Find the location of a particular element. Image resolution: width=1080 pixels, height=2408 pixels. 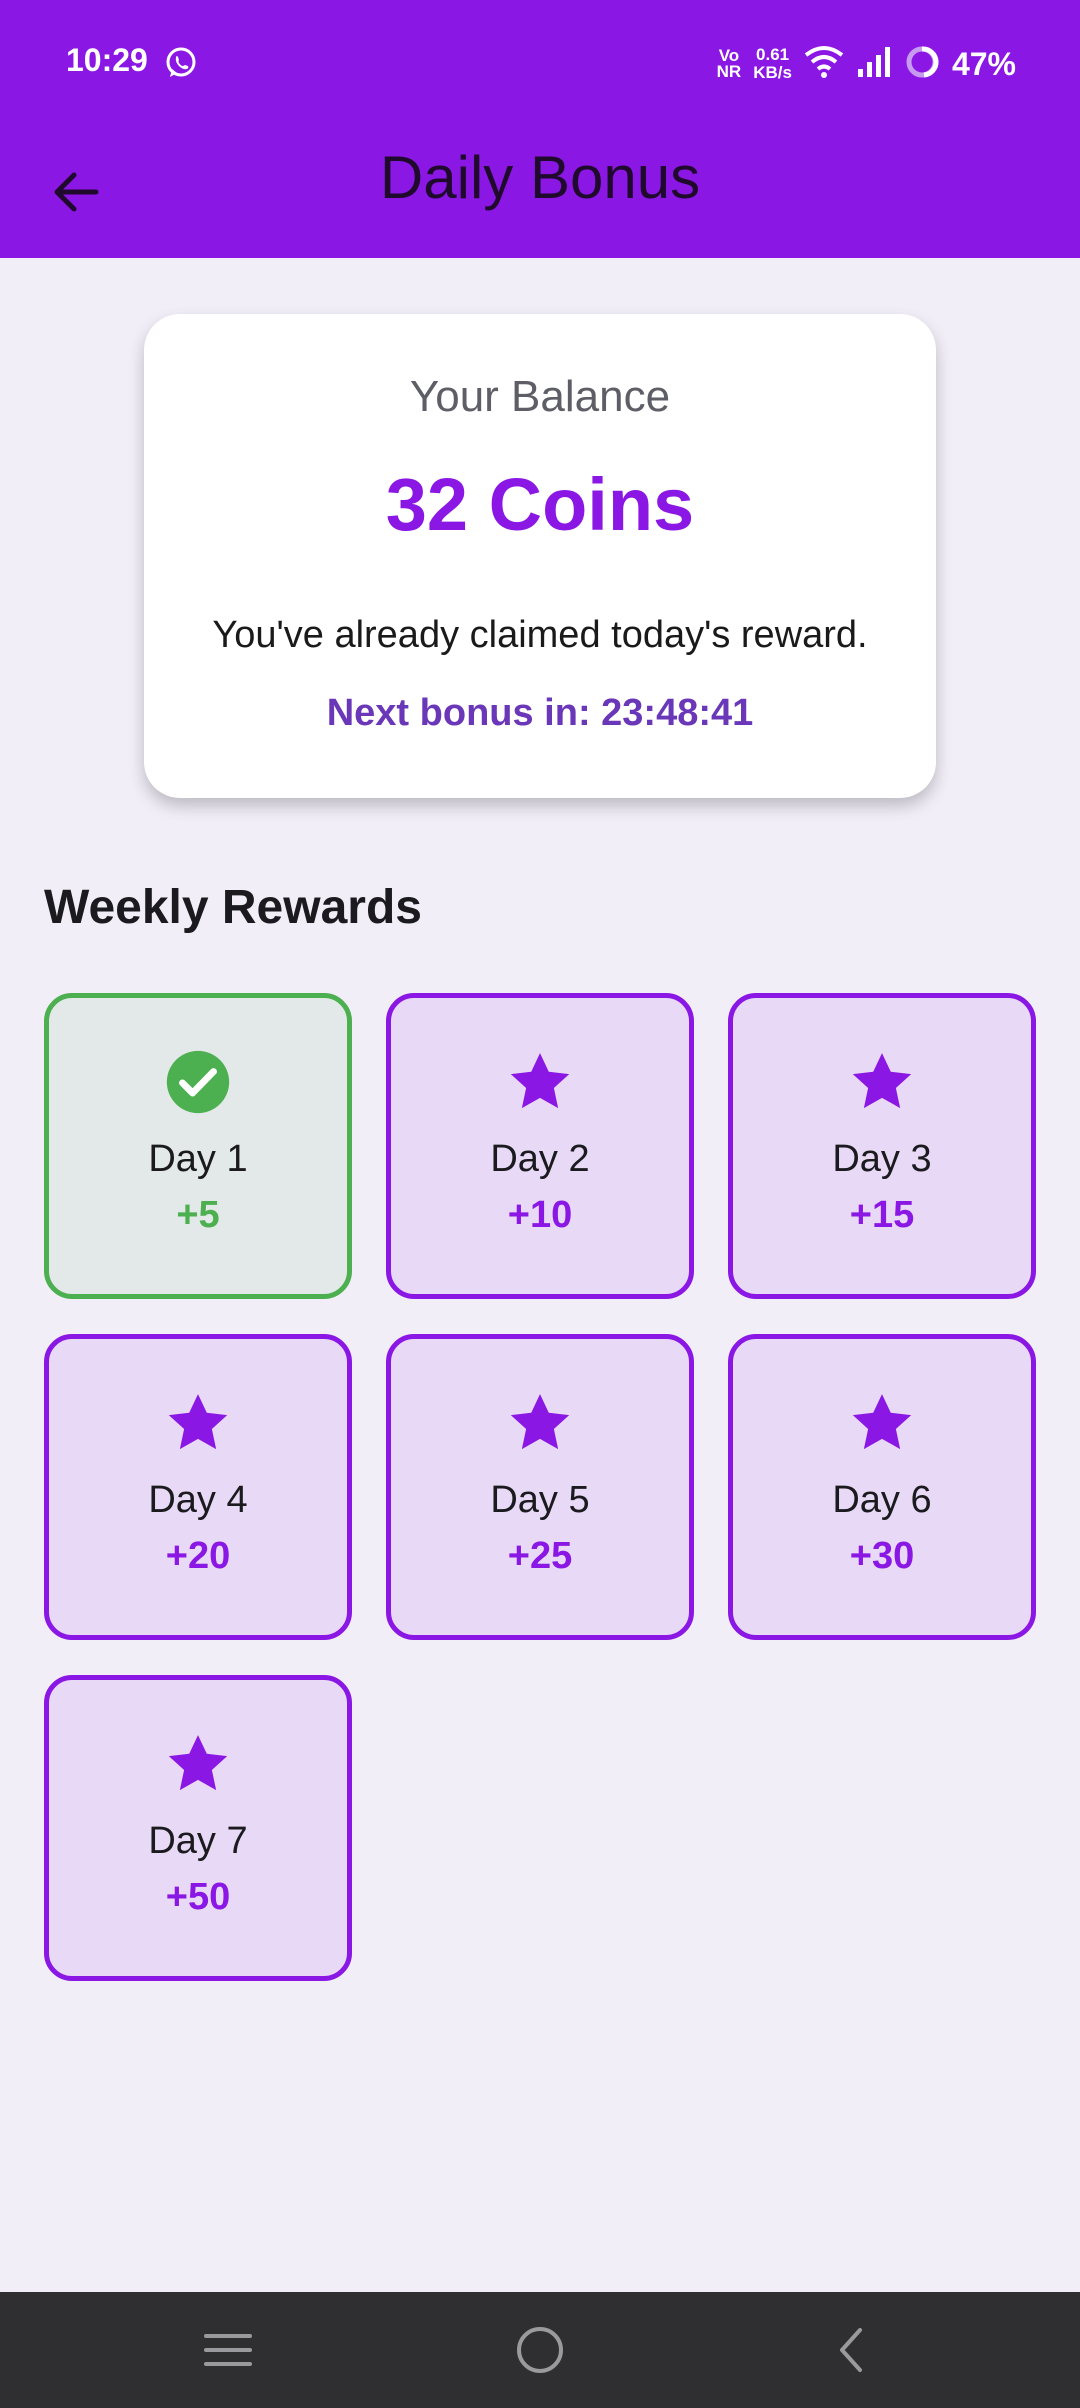

whatsapp-icon is located at coordinates (181, 63).